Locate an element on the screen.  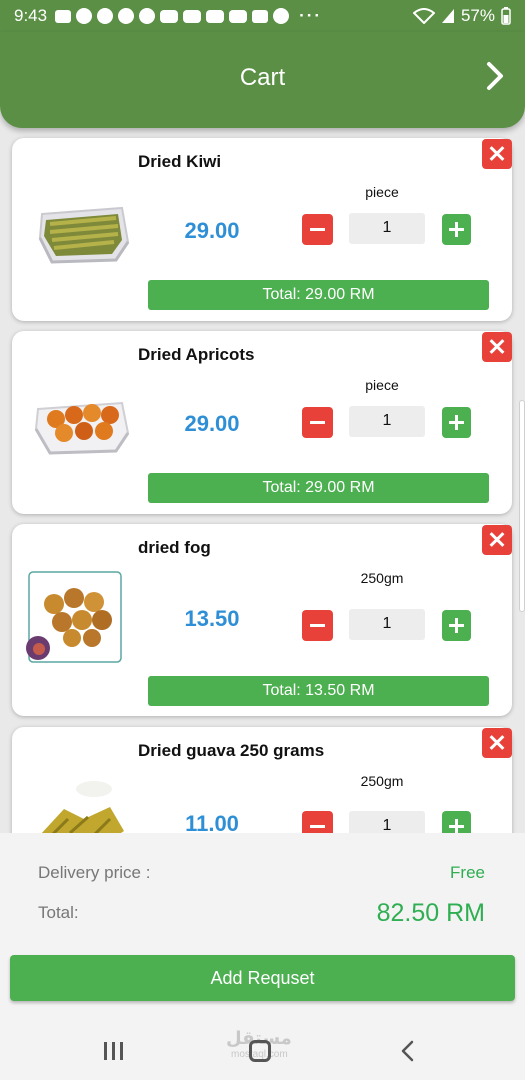
add-request-button: Add Requset is located at coordinates (262, 978).